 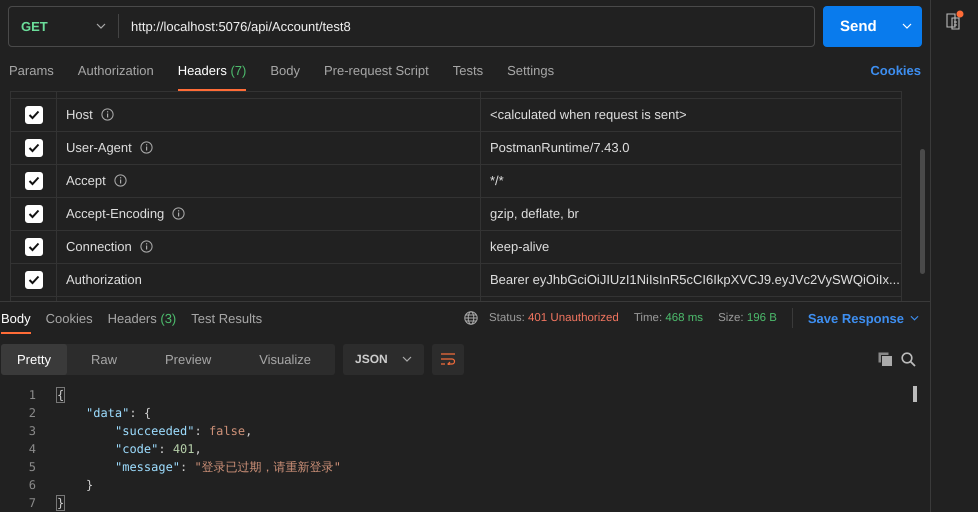 What do you see at coordinates (212, 70) in the screenshot?
I see `request-tab: Headers (7)` at bounding box center [212, 70].